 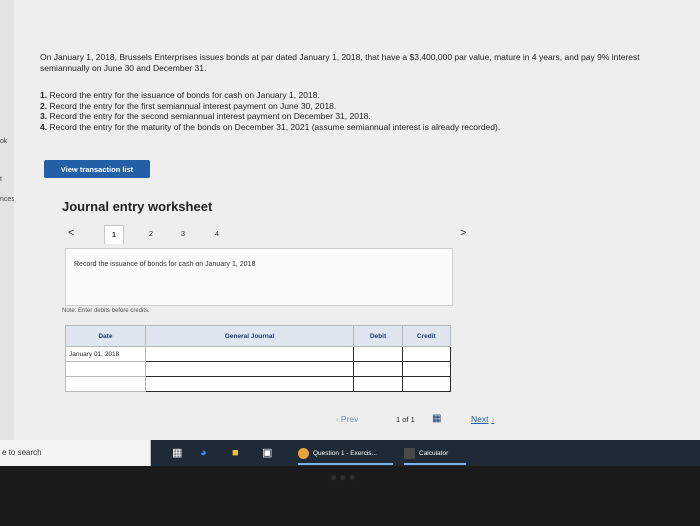 What do you see at coordinates (344, 477) in the screenshot?
I see `monitor-logo: ●●●` at bounding box center [344, 477].